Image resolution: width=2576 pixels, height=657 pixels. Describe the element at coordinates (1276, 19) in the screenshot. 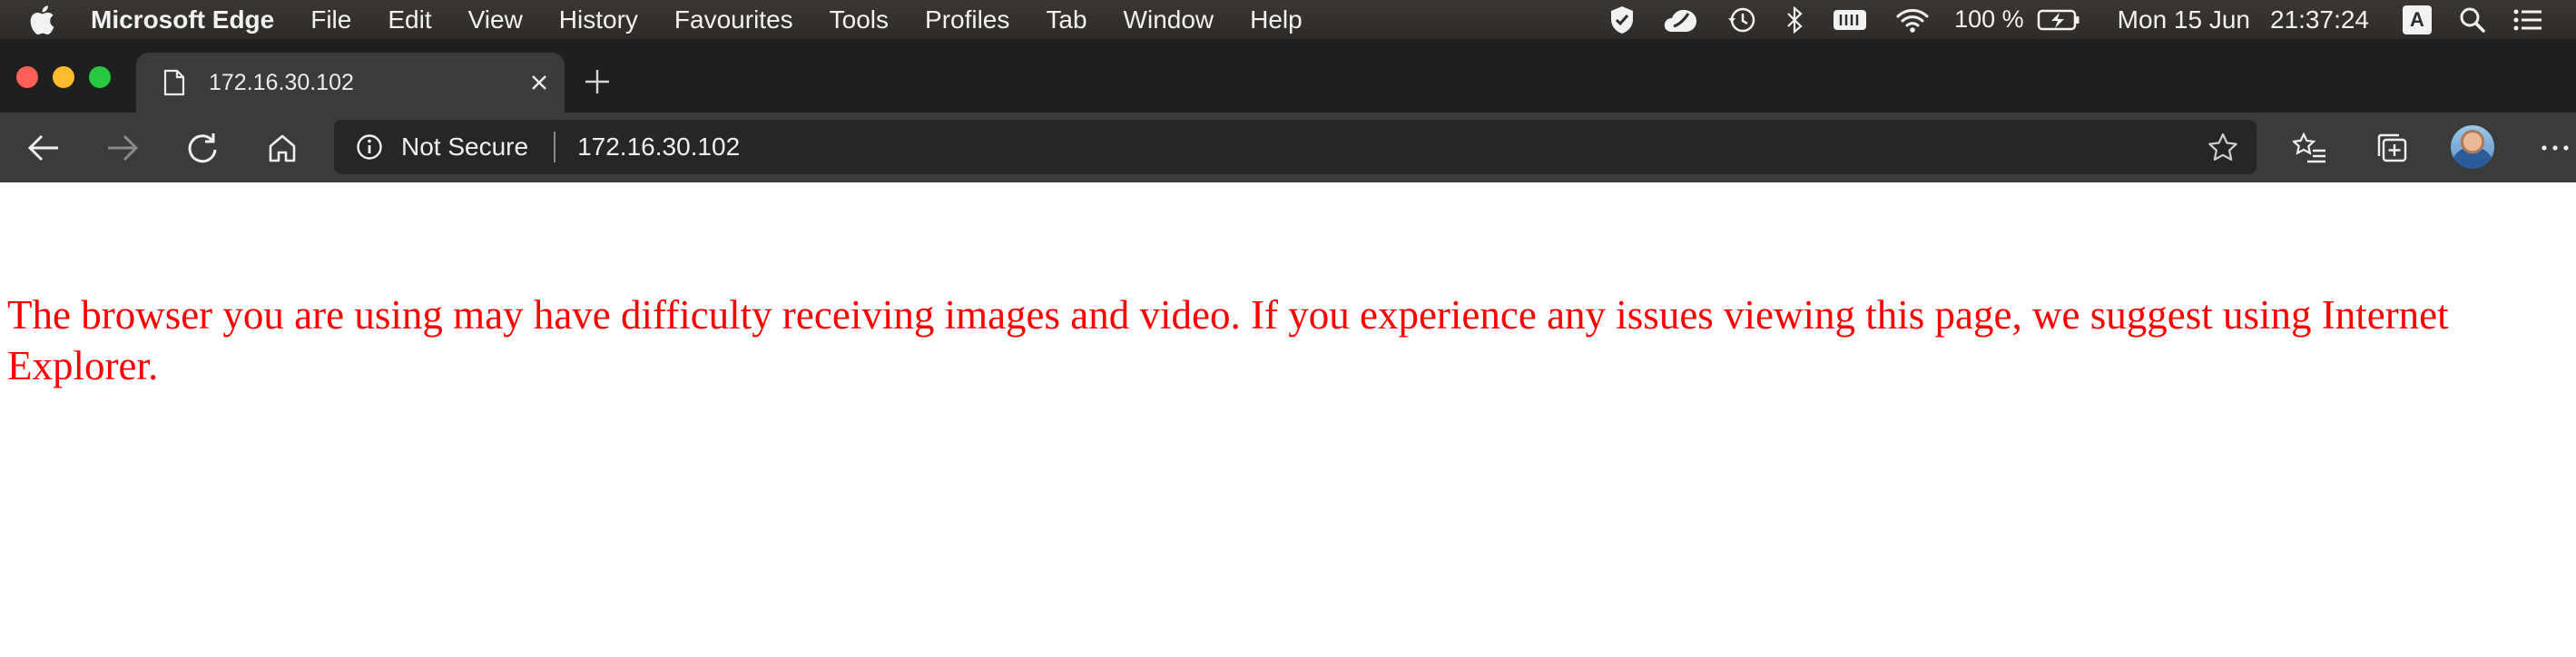

I see `menu-help: Help` at that location.